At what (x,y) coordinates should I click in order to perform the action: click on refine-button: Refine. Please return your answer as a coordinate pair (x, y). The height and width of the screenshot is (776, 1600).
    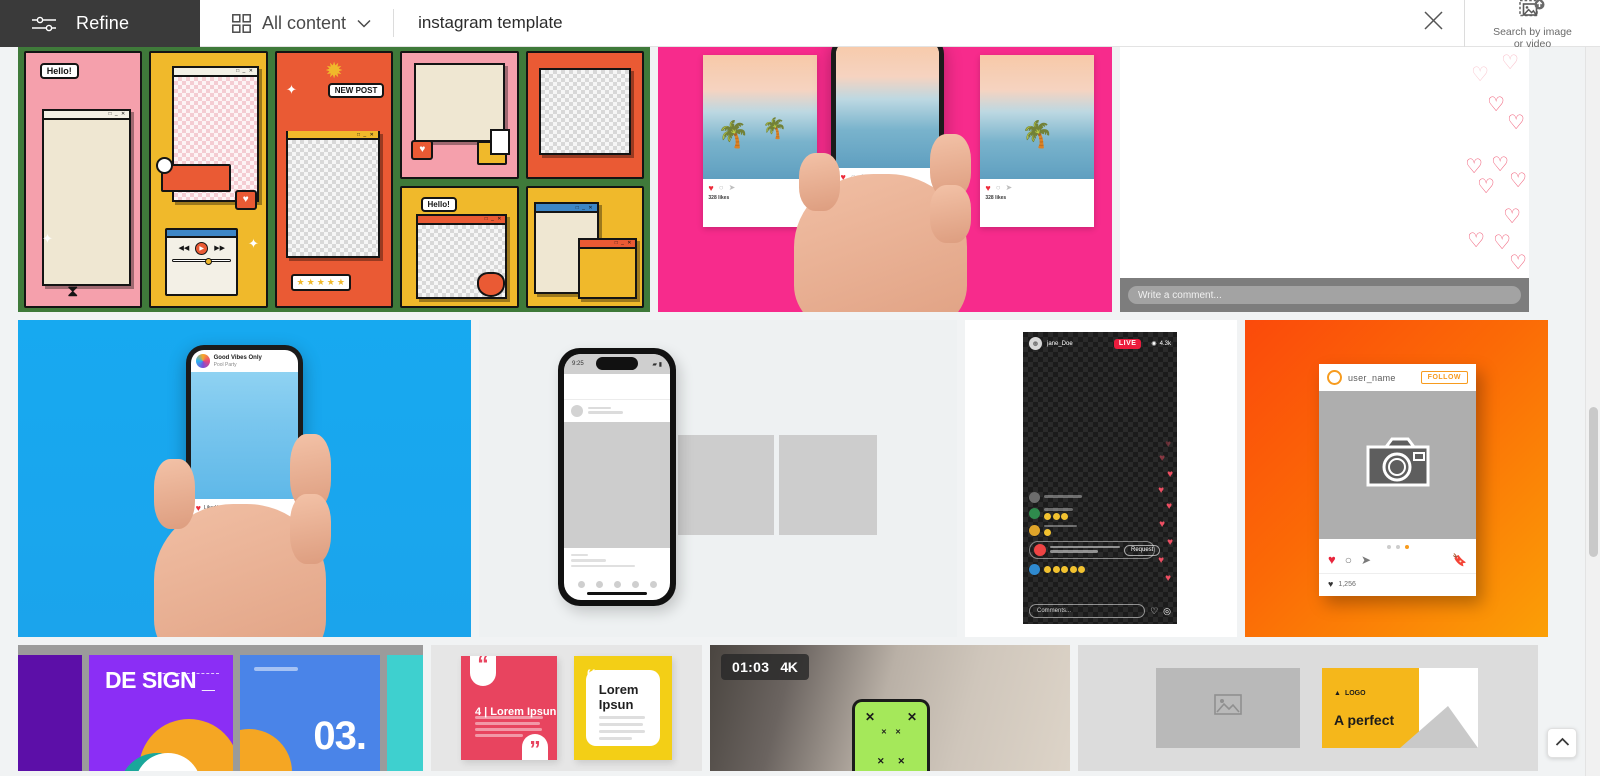
    Looking at the image, I should click on (100, 23).